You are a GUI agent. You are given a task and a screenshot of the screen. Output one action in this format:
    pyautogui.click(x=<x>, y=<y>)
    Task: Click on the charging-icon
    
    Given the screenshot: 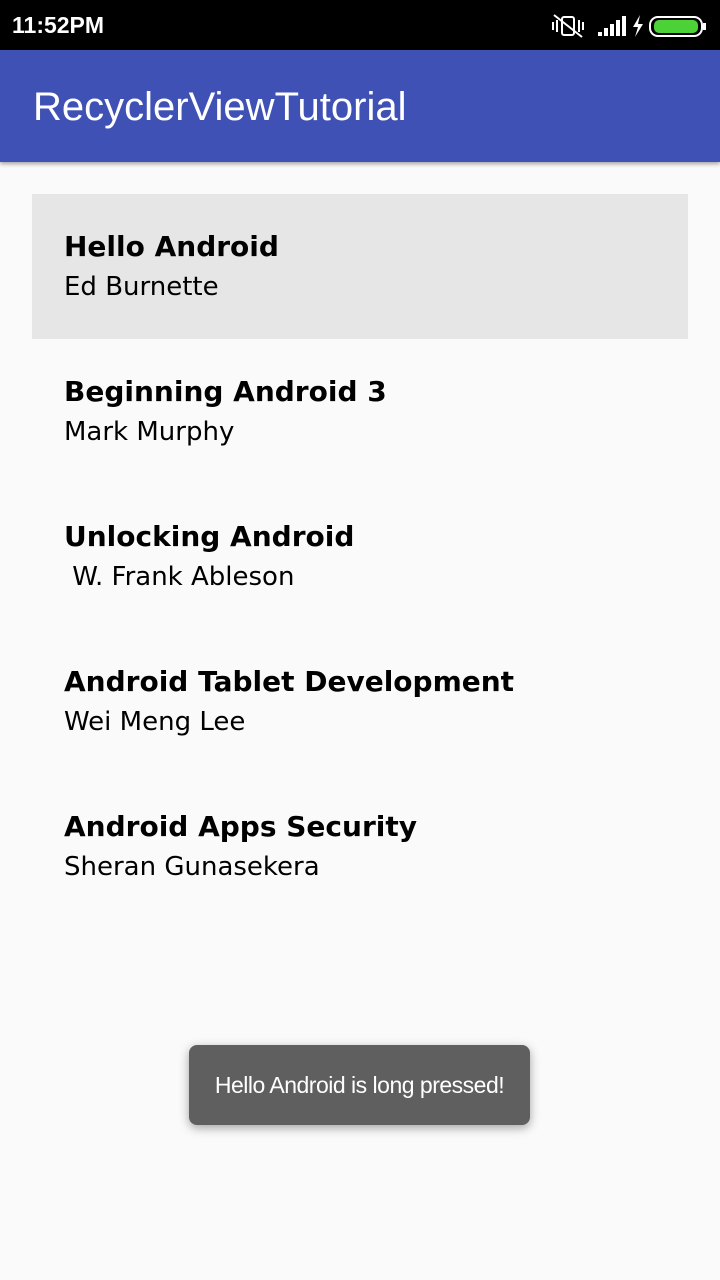 What is the action you would take?
    pyautogui.click(x=638, y=26)
    